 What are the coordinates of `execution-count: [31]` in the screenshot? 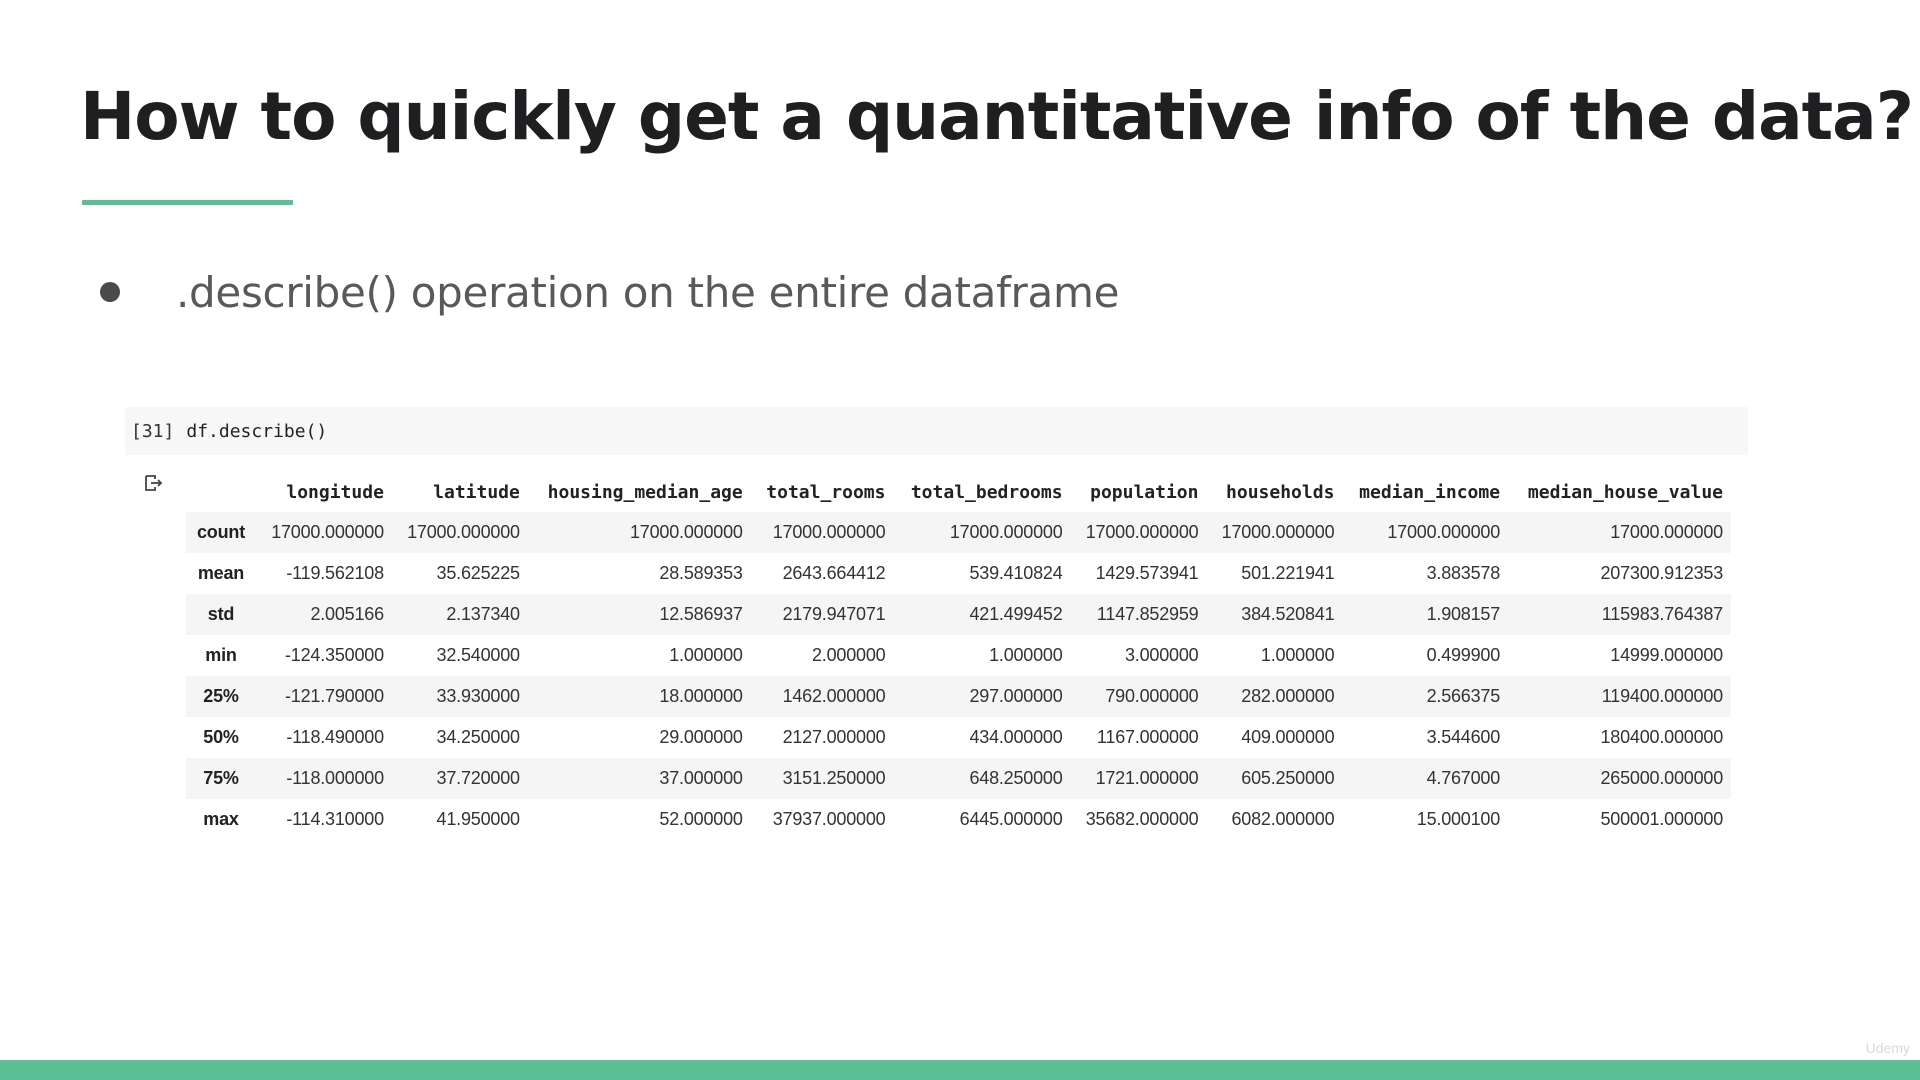 It's located at (153, 431).